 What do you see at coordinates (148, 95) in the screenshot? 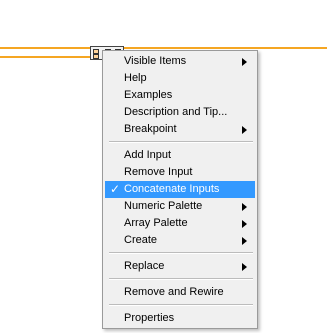
I see `menu-item-label: Examples` at bounding box center [148, 95].